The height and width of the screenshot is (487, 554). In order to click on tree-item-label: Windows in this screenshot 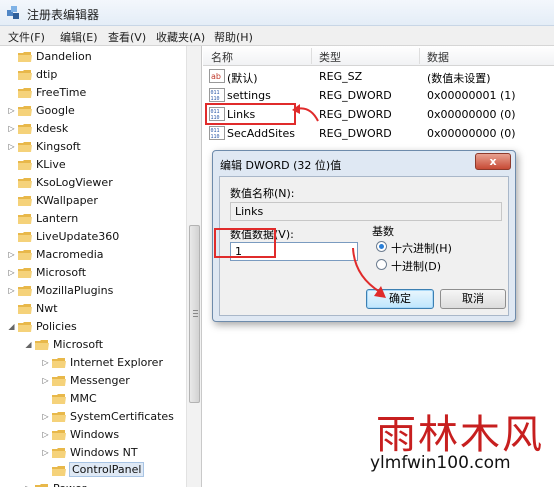, I will do `click(95, 434)`.